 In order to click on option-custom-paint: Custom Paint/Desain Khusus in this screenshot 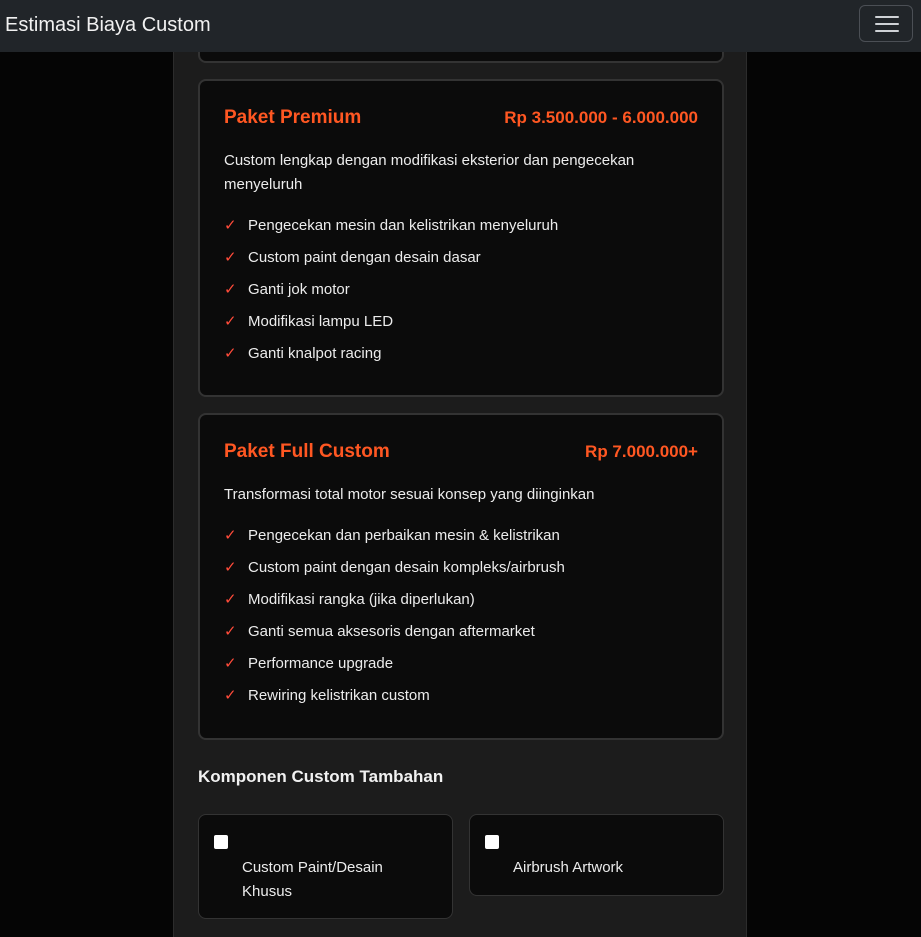, I will do `click(325, 866)`.